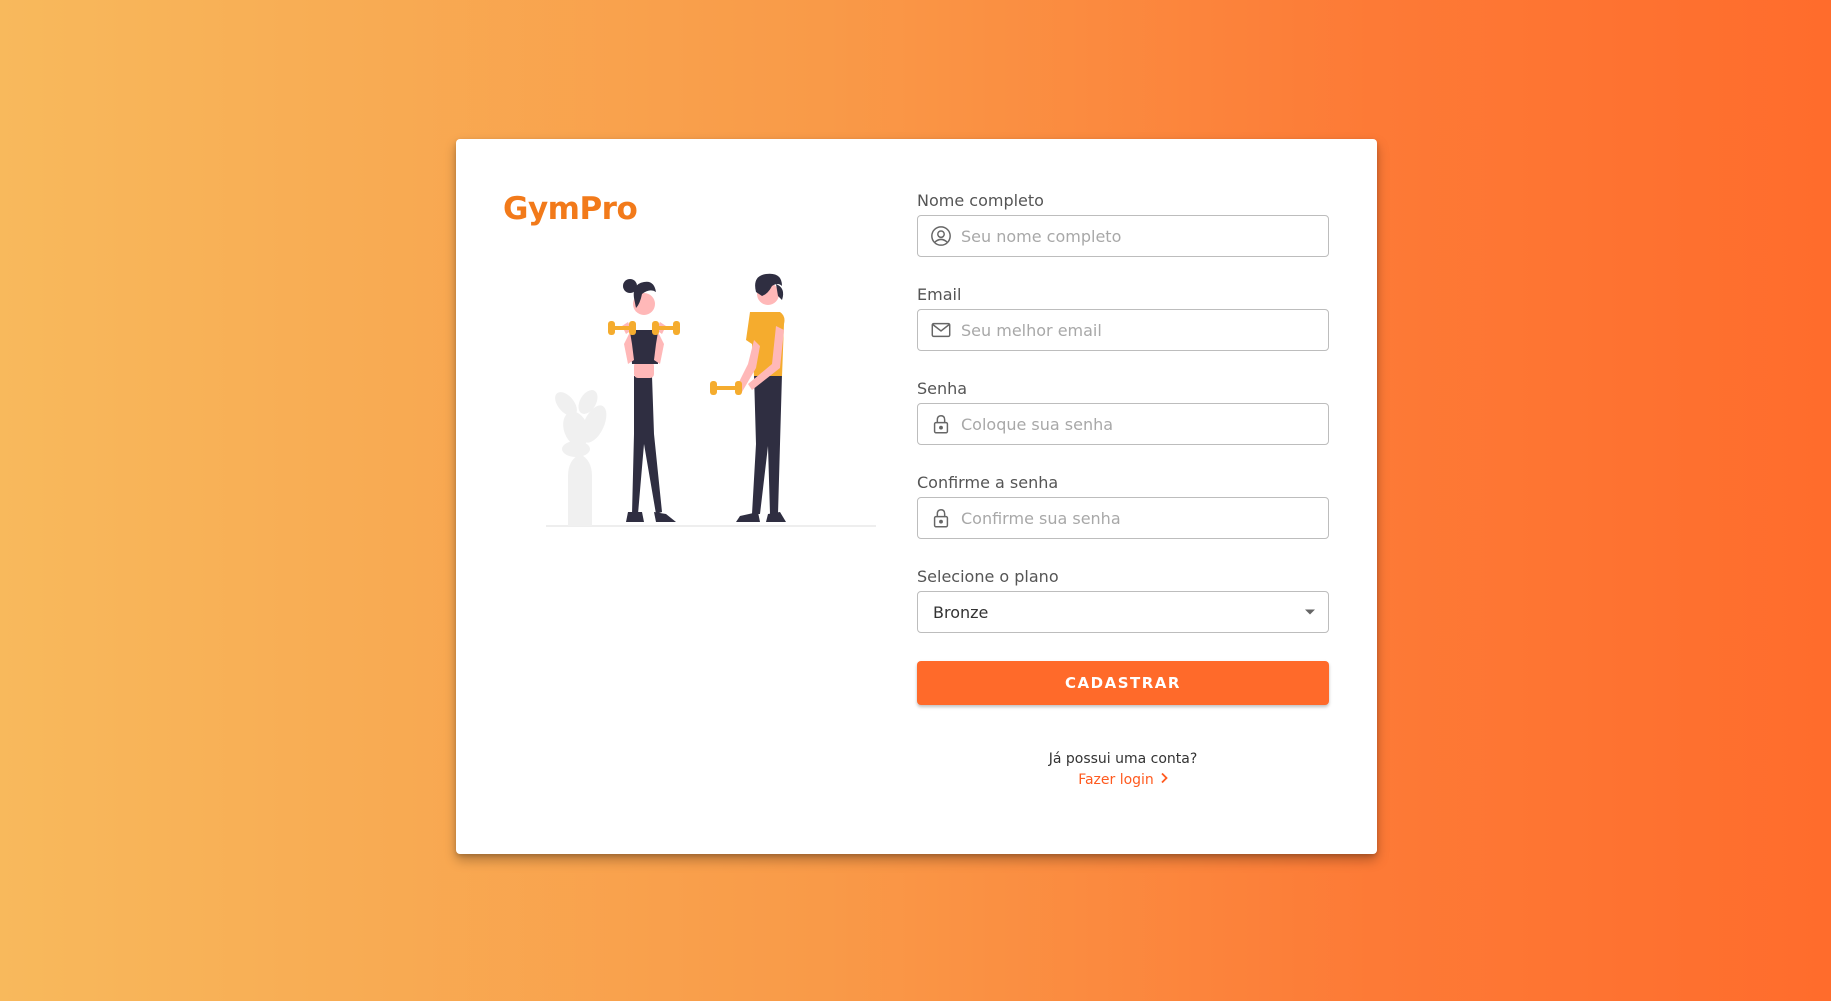 The width and height of the screenshot is (1831, 1001). What do you see at coordinates (1123, 683) in the screenshot?
I see `register-button: CADASTRAR` at bounding box center [1123, 683].